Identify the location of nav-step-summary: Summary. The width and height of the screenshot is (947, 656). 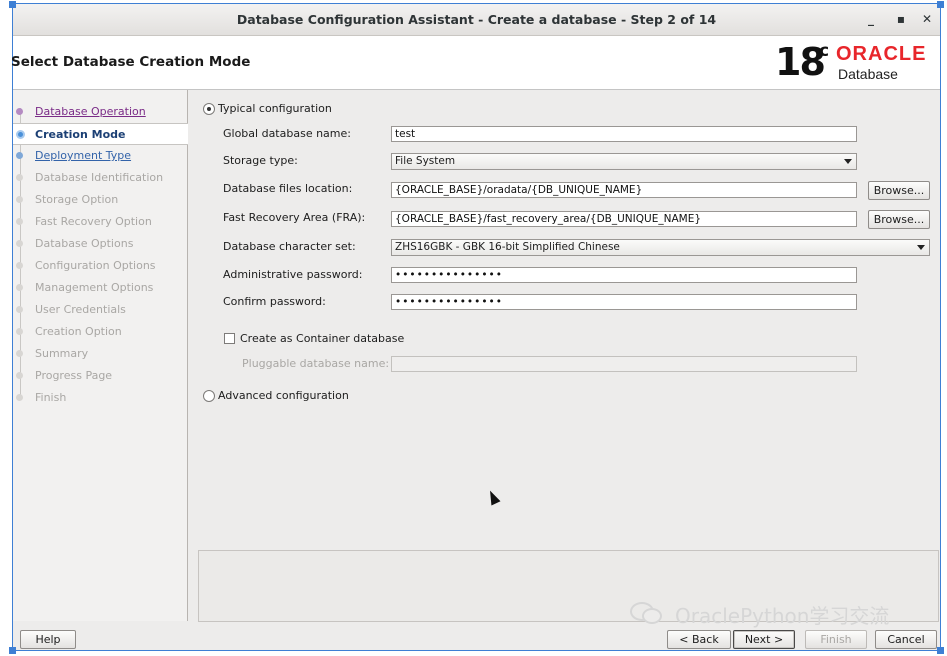
(100, 354).